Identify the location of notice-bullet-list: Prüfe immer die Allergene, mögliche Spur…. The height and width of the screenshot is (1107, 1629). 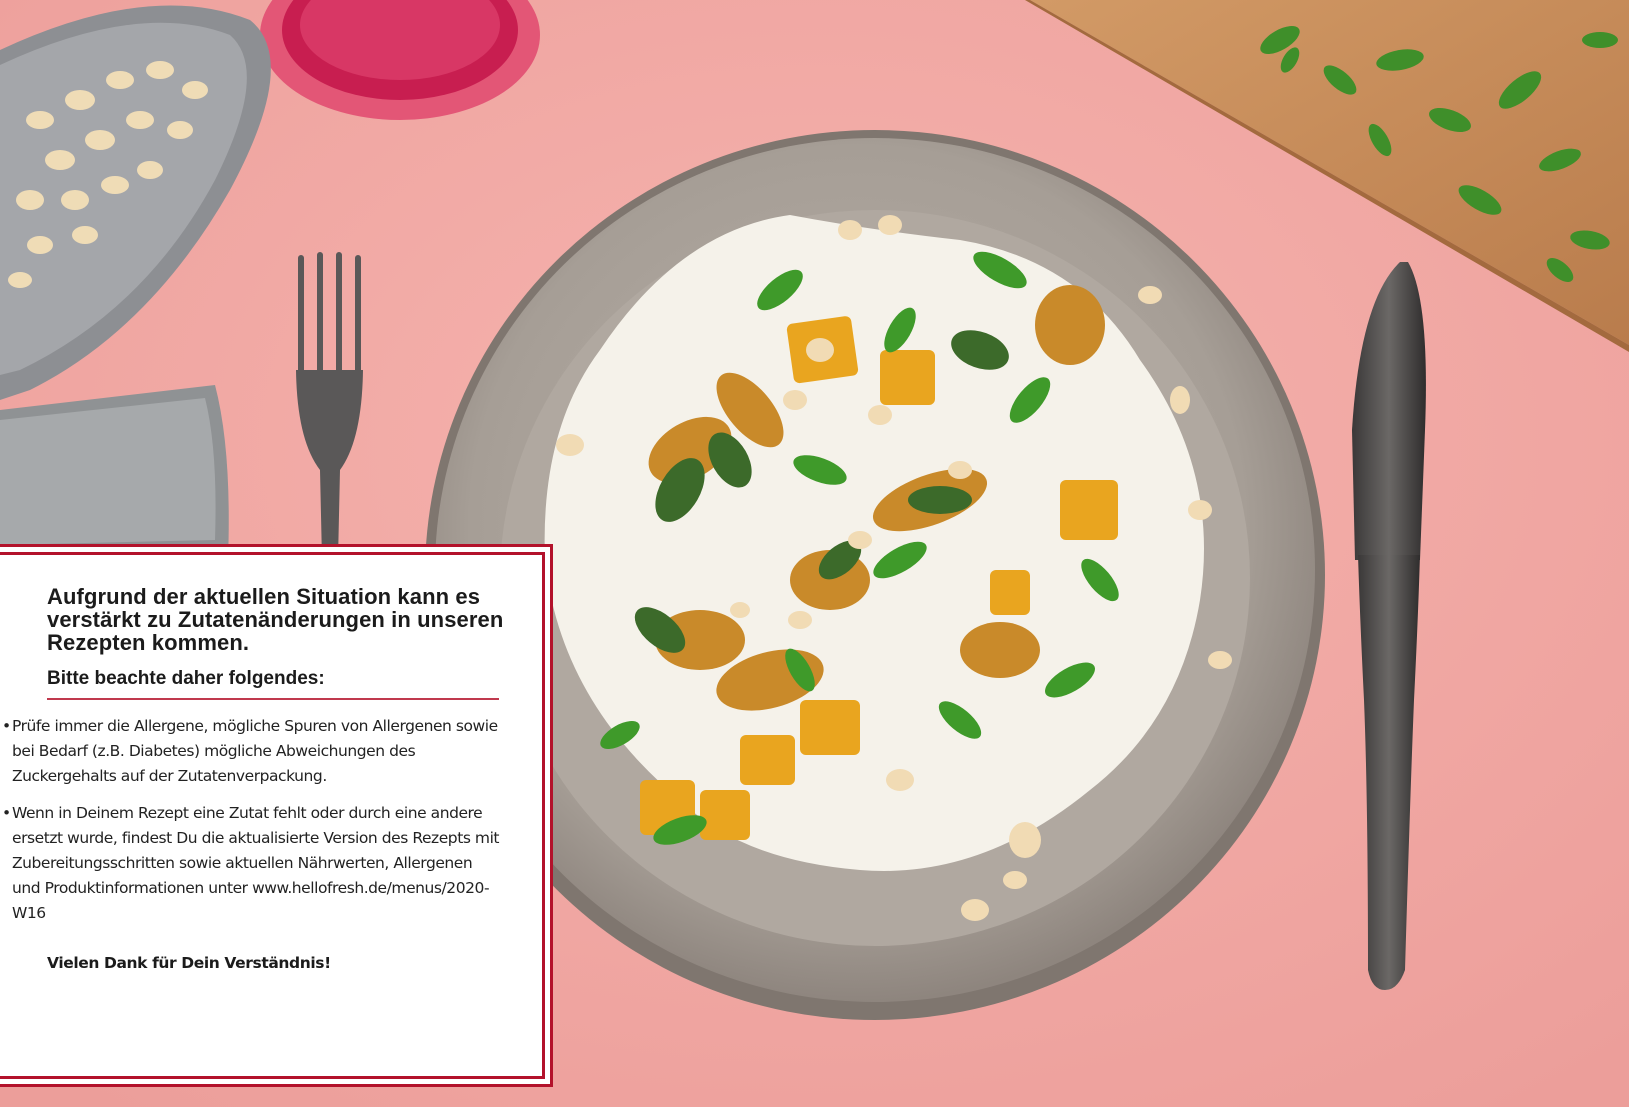
(258, 820).